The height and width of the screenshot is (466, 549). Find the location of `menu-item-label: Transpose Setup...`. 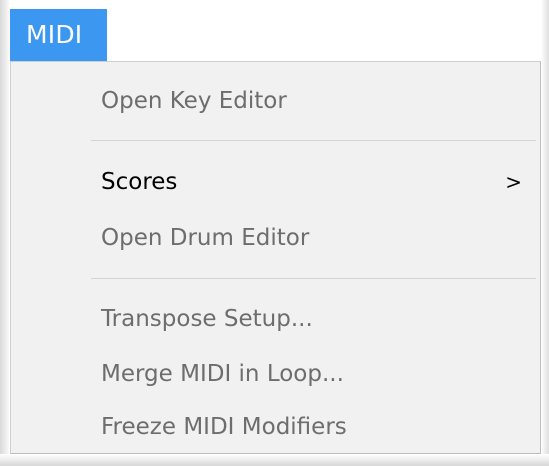

menu-item-label: Transpose Setup... is located at coordinates (207, 319).